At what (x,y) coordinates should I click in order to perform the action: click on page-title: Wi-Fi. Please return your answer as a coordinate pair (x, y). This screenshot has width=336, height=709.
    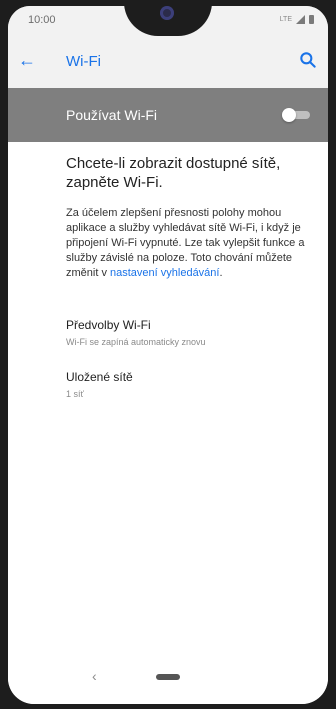
    Looking at the image, I should click on (83, 61).